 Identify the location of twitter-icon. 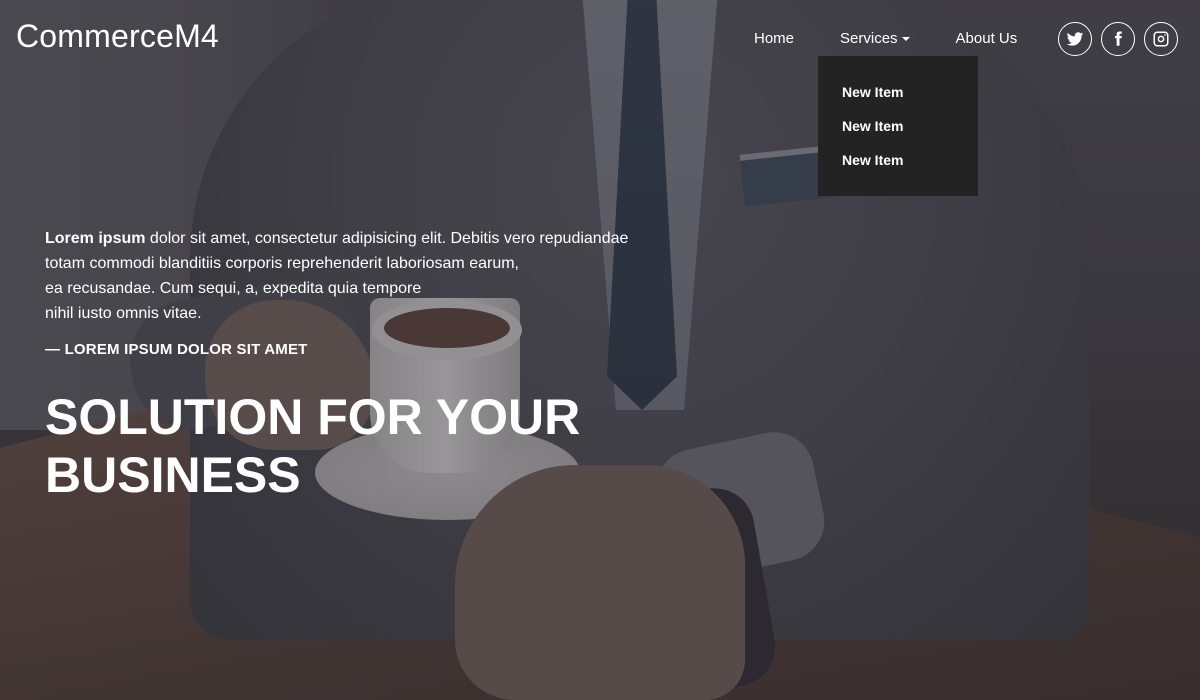
(1075, 39).